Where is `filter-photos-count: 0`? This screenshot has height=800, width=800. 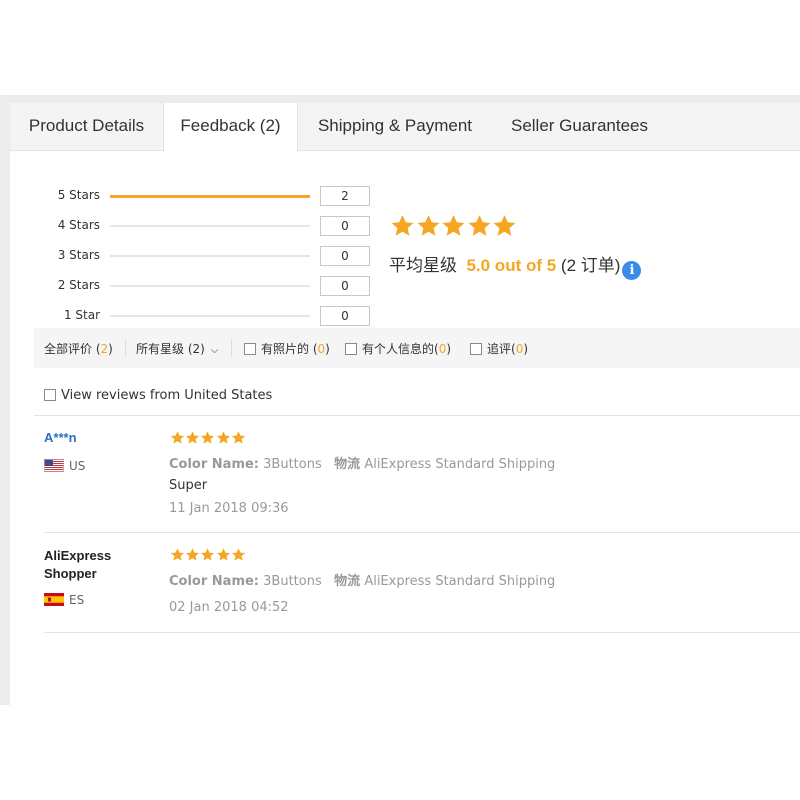
filter-photos-count: 0 is located at coordinates (321, 349).